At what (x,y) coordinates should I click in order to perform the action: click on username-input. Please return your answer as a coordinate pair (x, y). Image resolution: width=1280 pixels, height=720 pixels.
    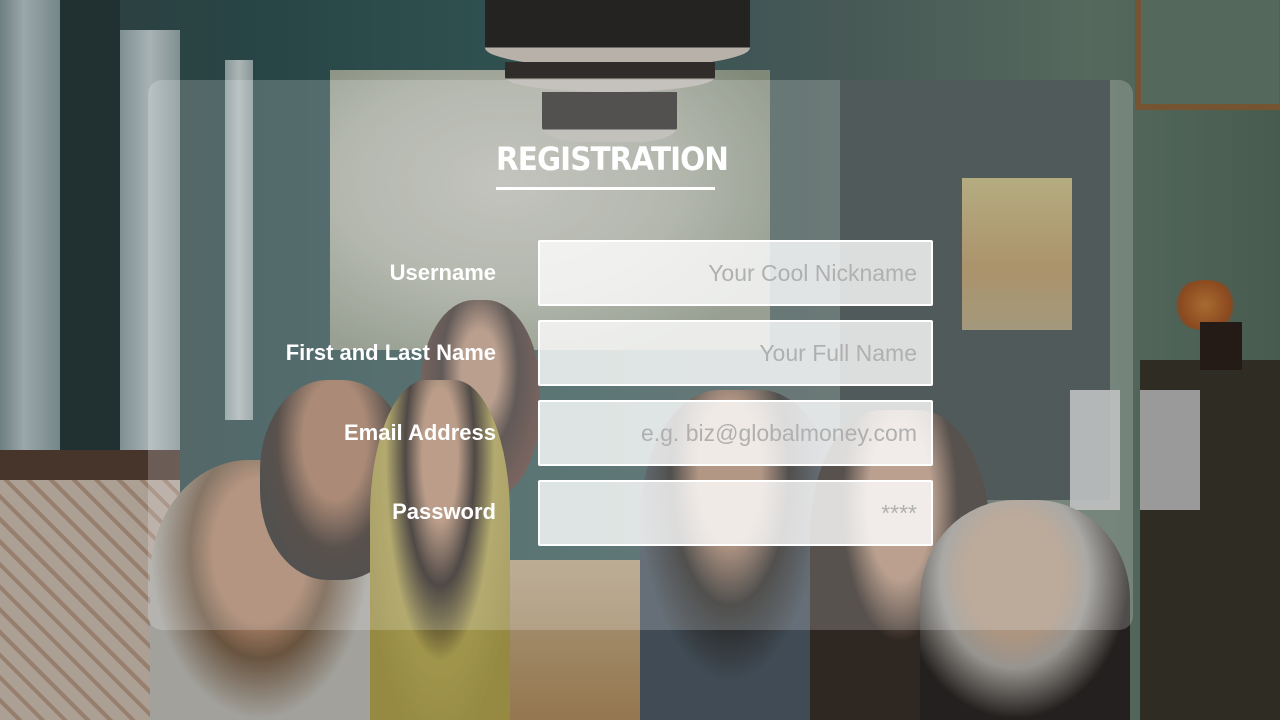
    Looking at the image, I should click on (735, 273).